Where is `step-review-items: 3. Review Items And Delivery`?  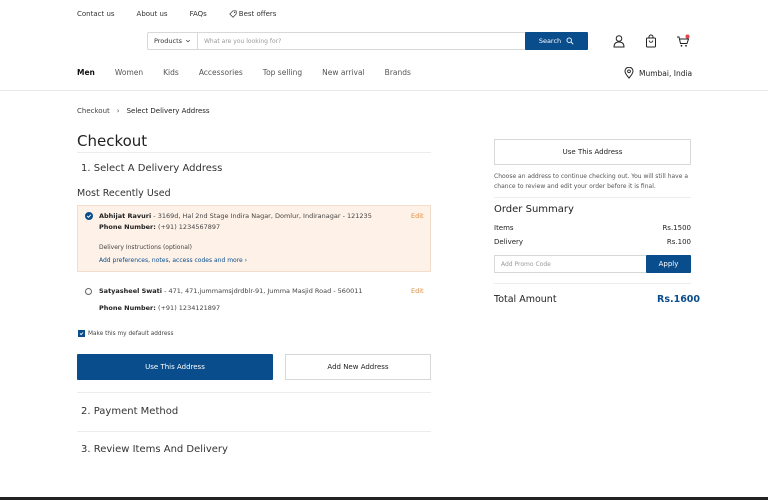 step-review-items: 3. Review Items And Delivery is located at coordinates (154, 449).